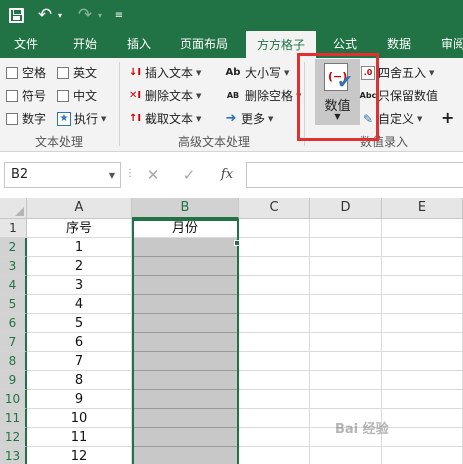  What do you see at coordinates (139, 44) in the screenshot?
I see `tab-insert: 插入` at bounding box center [139, 44].